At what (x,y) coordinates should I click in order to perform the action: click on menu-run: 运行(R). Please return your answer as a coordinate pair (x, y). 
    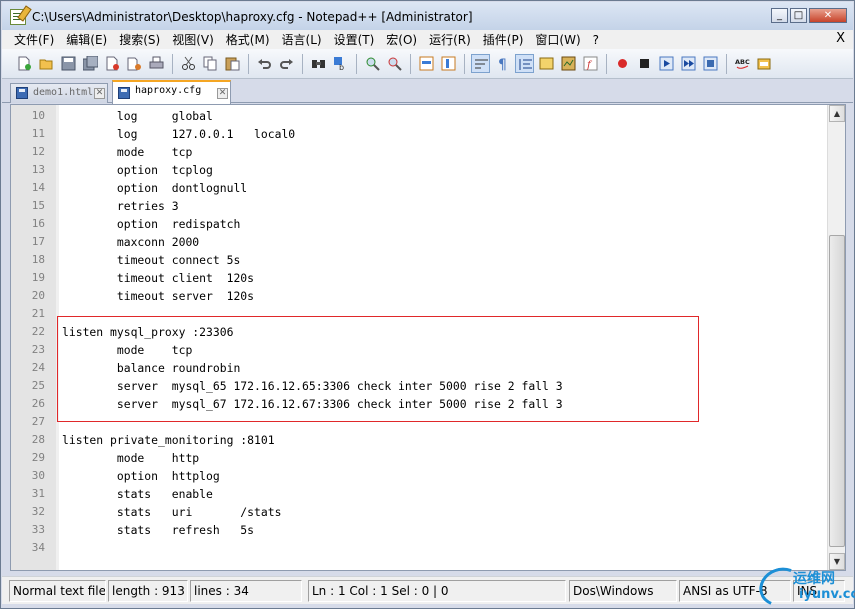
    Looking at the image, I should click on (450, 40).